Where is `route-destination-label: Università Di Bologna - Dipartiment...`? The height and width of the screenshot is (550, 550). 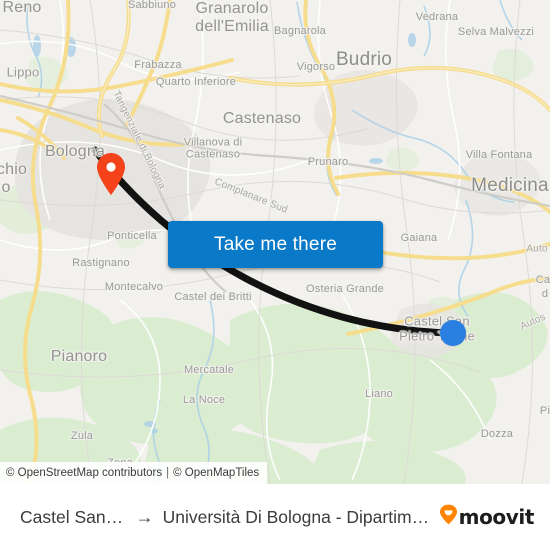
route-destination-label: Università Di Bologna - Dipartiment... is located at coordinates (296, 516).